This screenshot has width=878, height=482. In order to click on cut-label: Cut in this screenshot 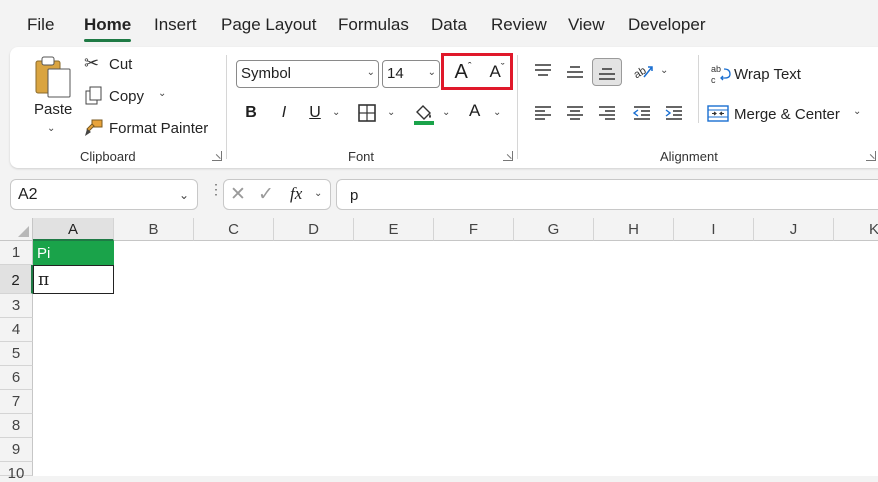, I will do `click(121, 64)`.